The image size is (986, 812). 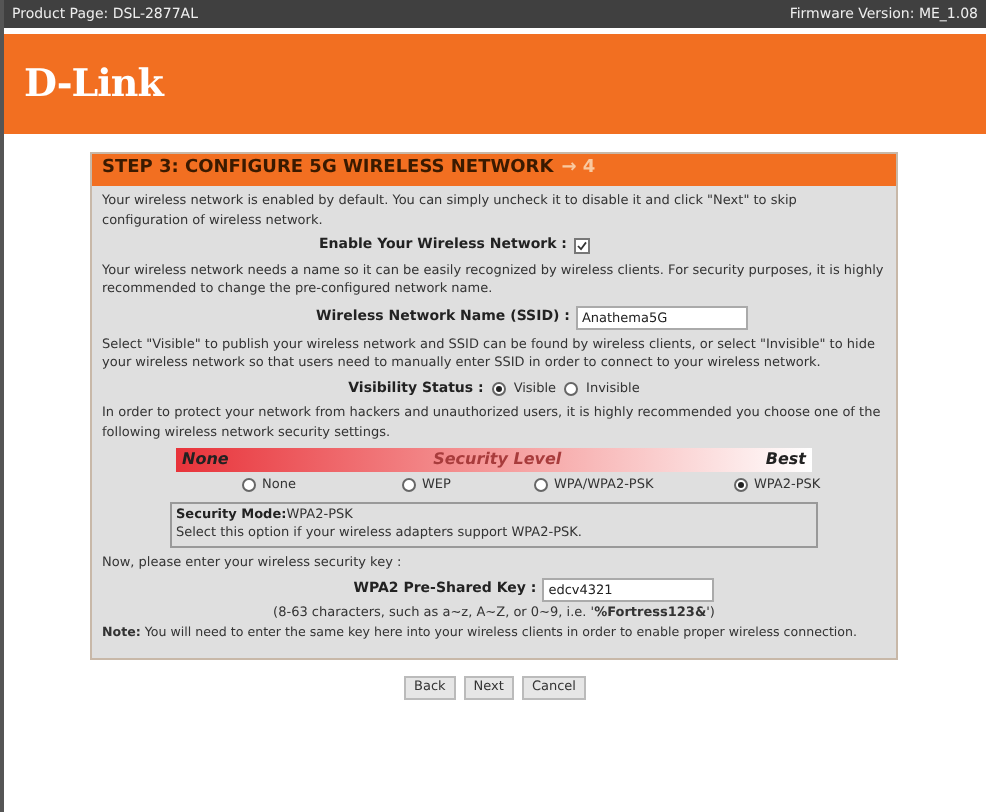 I want to click on level-title: Security Level, so click(x=497, y=460).